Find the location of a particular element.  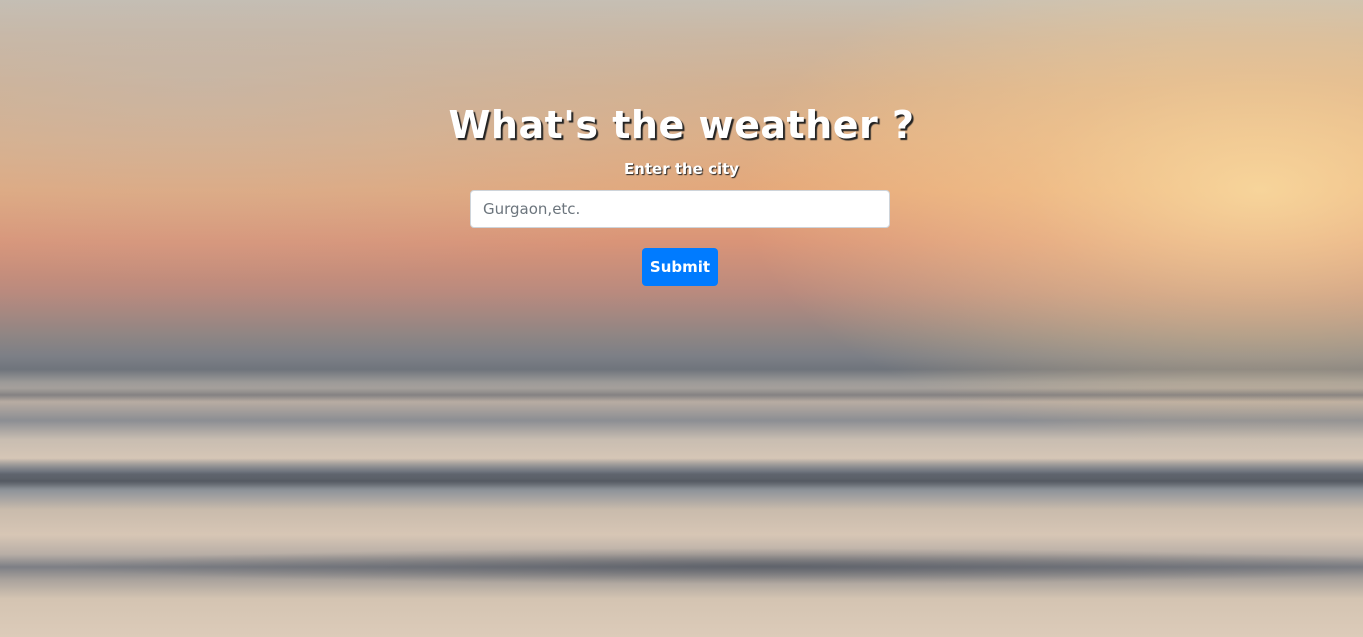

city-input is located at coordinates (680, 209).